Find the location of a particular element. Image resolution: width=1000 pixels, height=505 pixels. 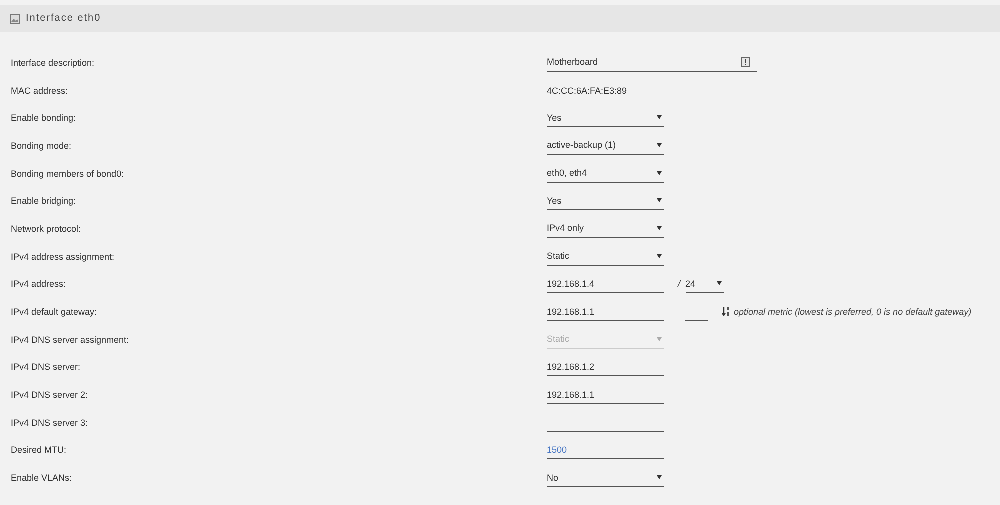

field-label: Network protocol: is located at coordinates (46, 229).